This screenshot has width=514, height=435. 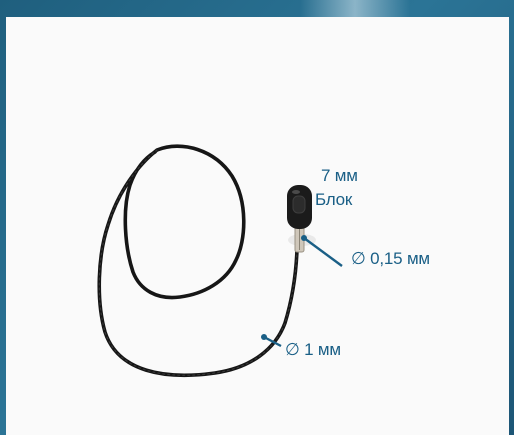 I want to click on capsule-highlight, so click(x=296, y=192).